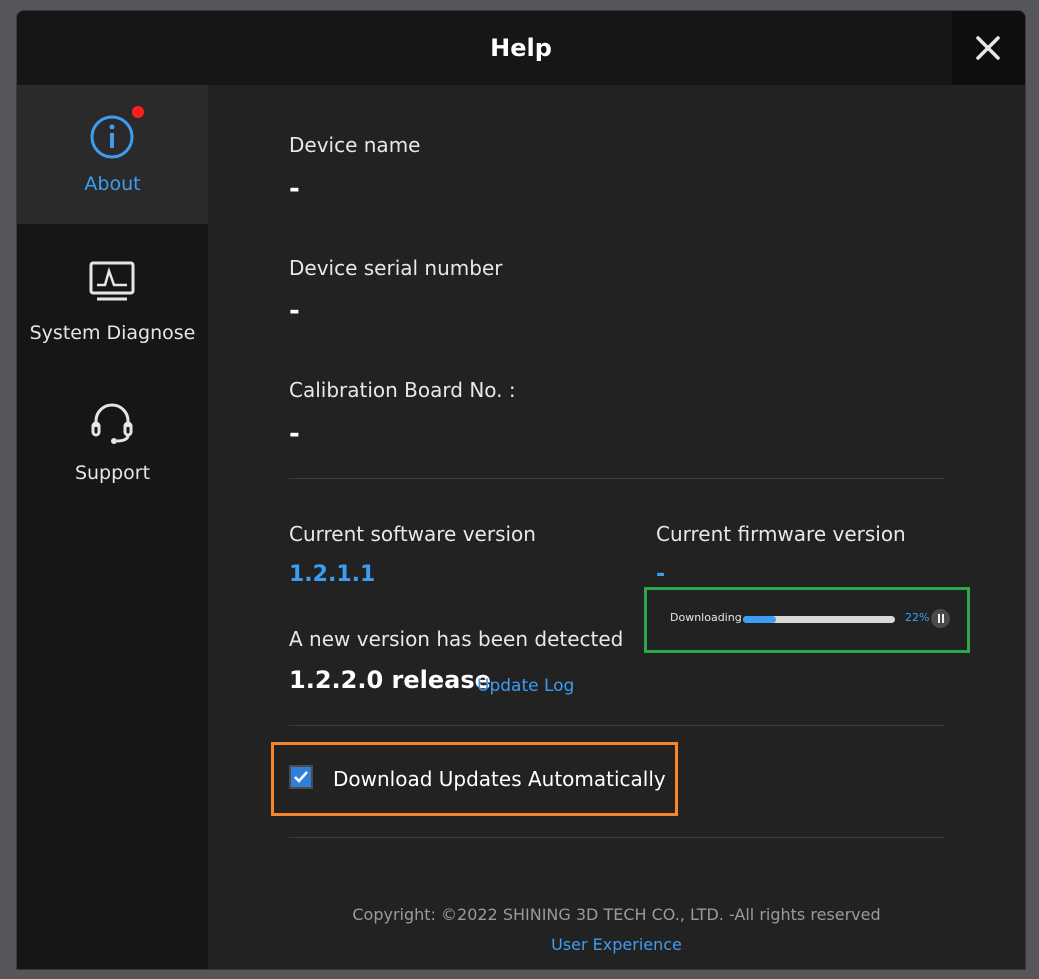 The image size is (1039, 979). I want to click on user-experience-link: User Experience, so click(616, 944).